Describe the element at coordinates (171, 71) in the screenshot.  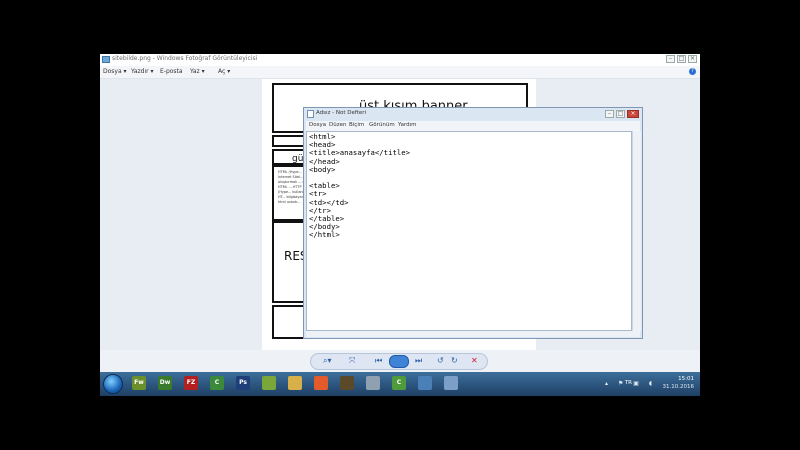
I see `menu-email: E-posta` at that location.